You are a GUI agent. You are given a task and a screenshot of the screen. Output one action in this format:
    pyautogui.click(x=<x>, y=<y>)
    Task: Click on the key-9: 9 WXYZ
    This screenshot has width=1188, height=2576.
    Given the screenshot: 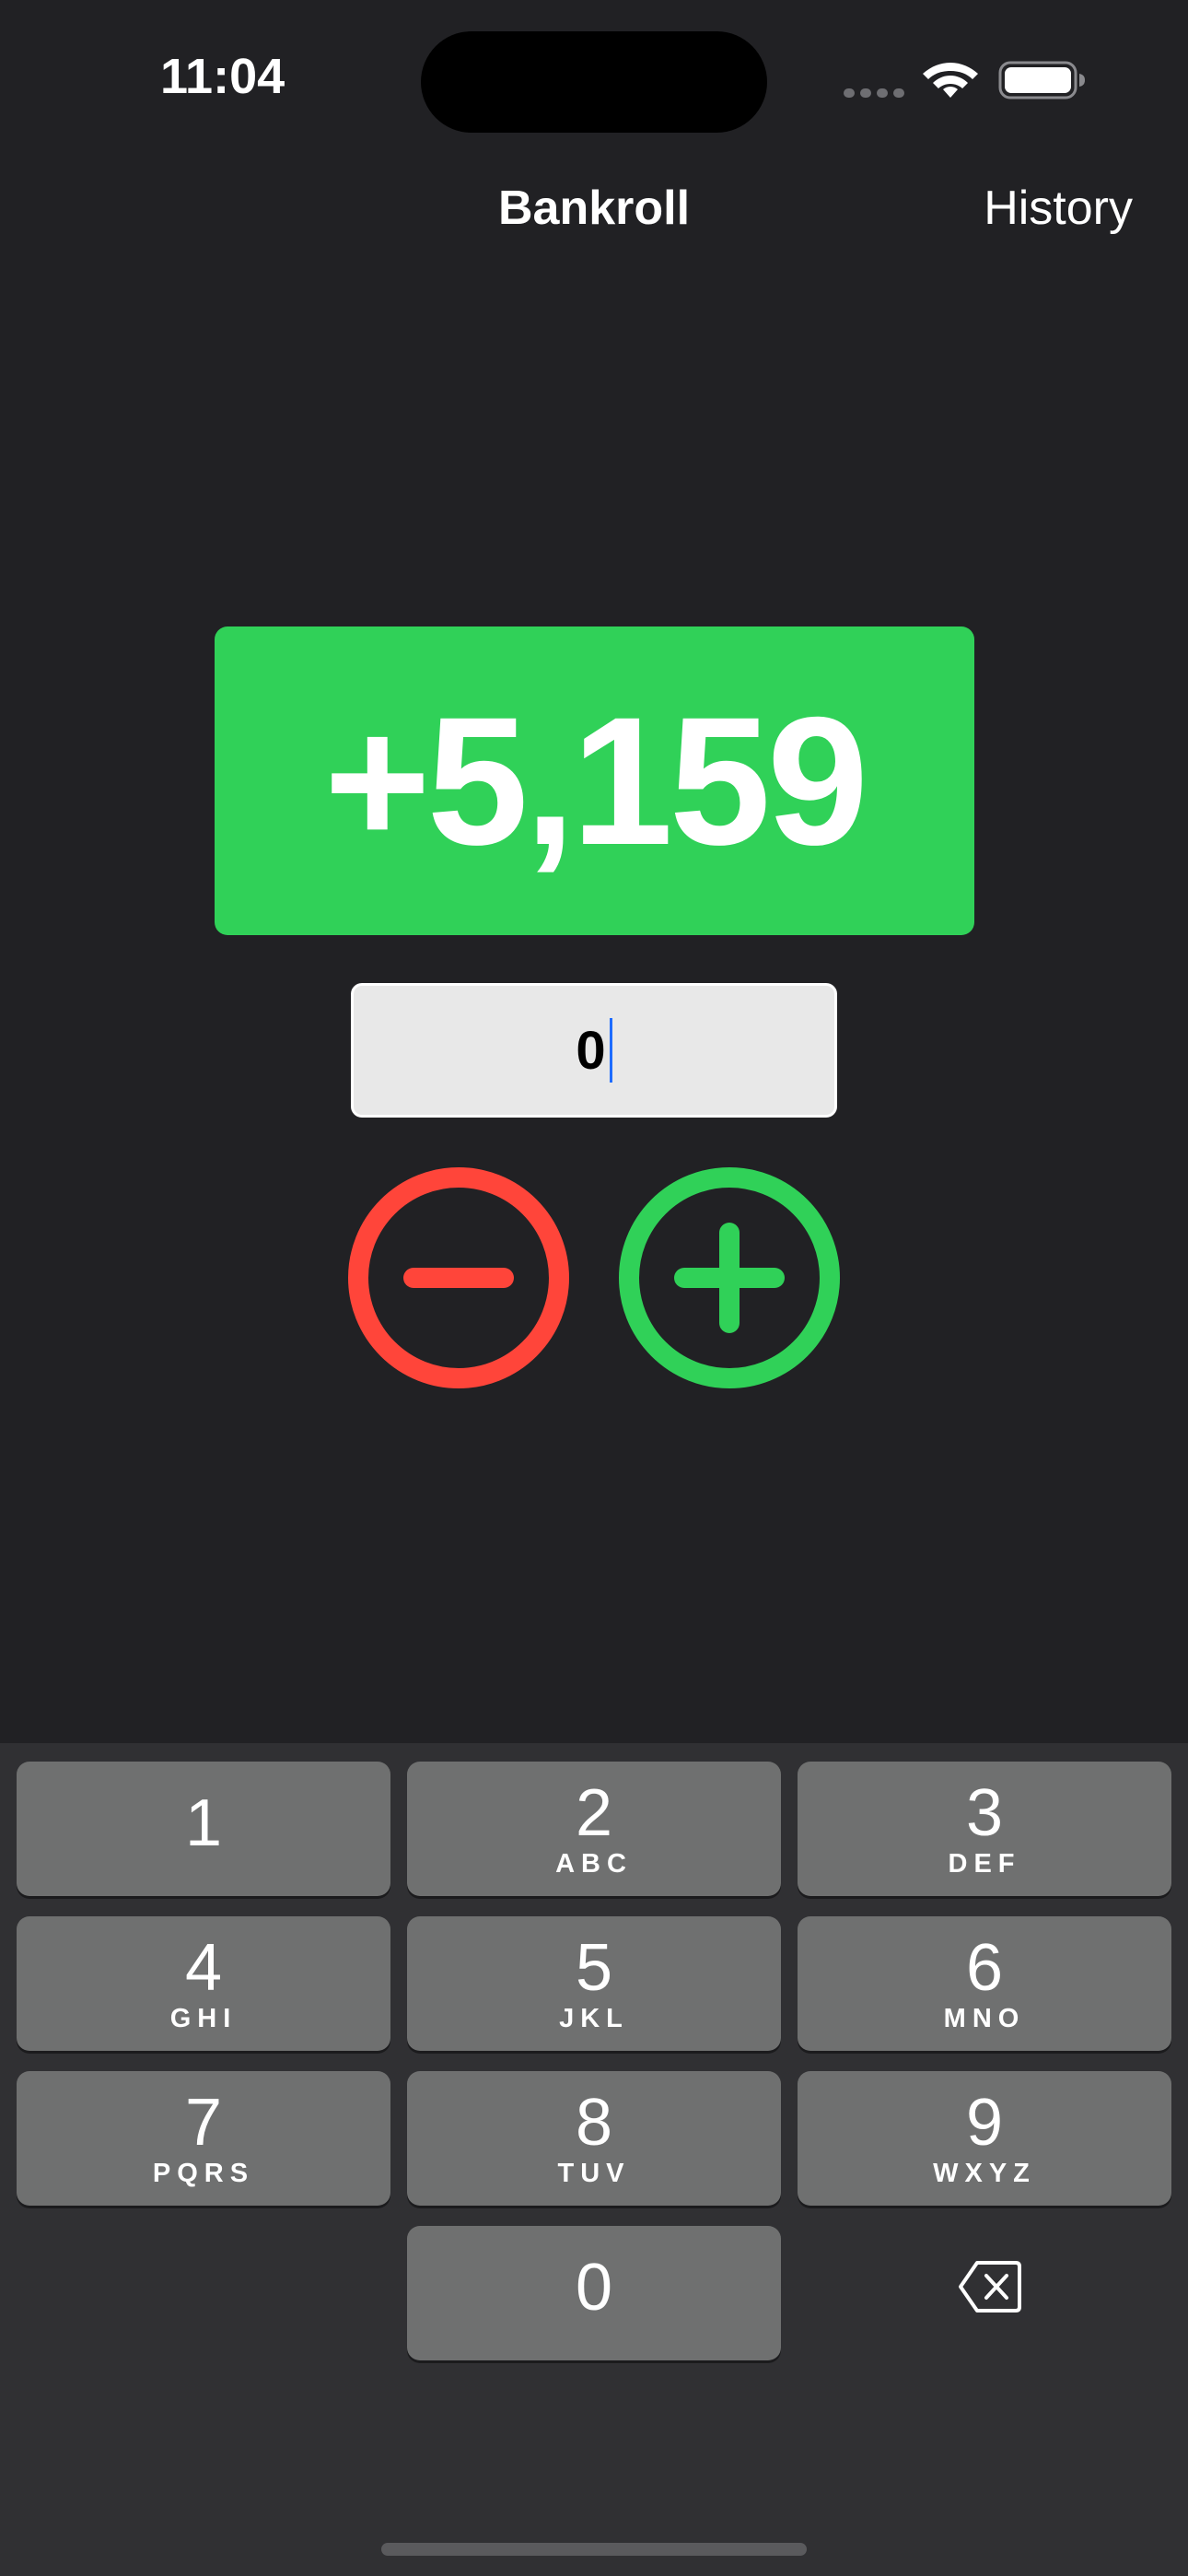 What is the action you would take?
    pyautogui.click(x=985, y=2138)
    